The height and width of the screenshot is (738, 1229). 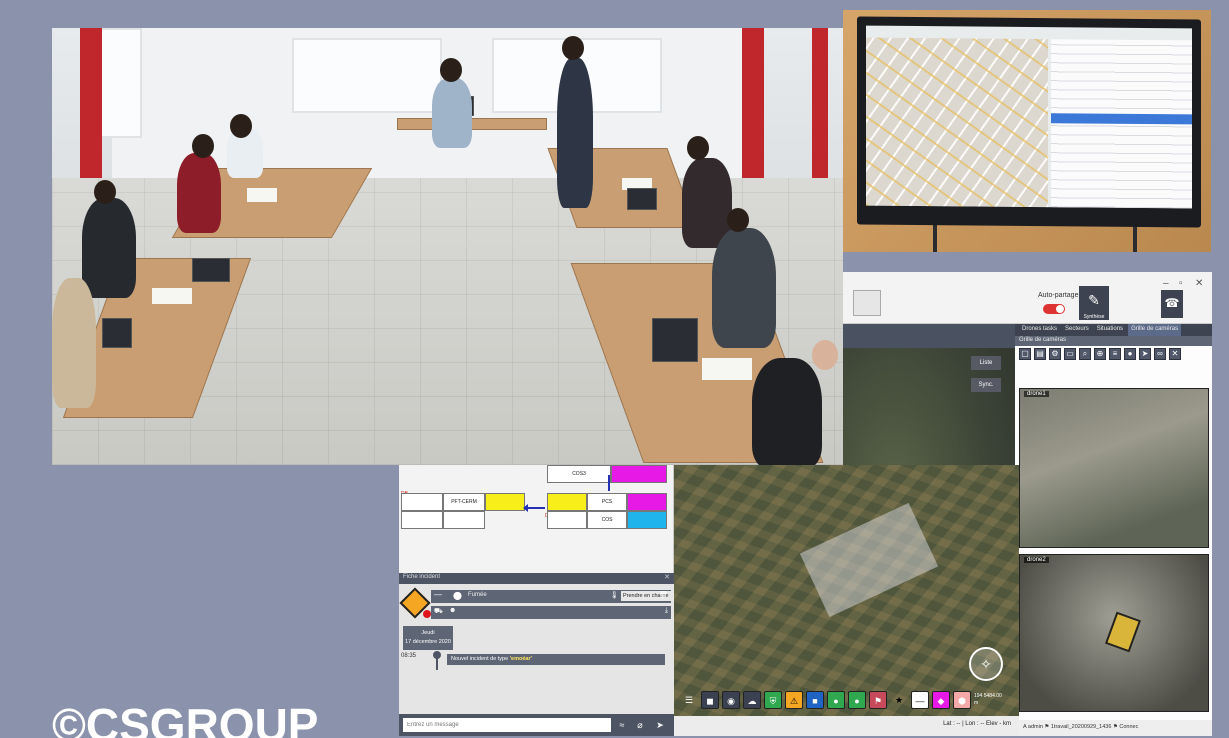 I want to click on incident-type-field: Fumée, so click(x=535, y=596).